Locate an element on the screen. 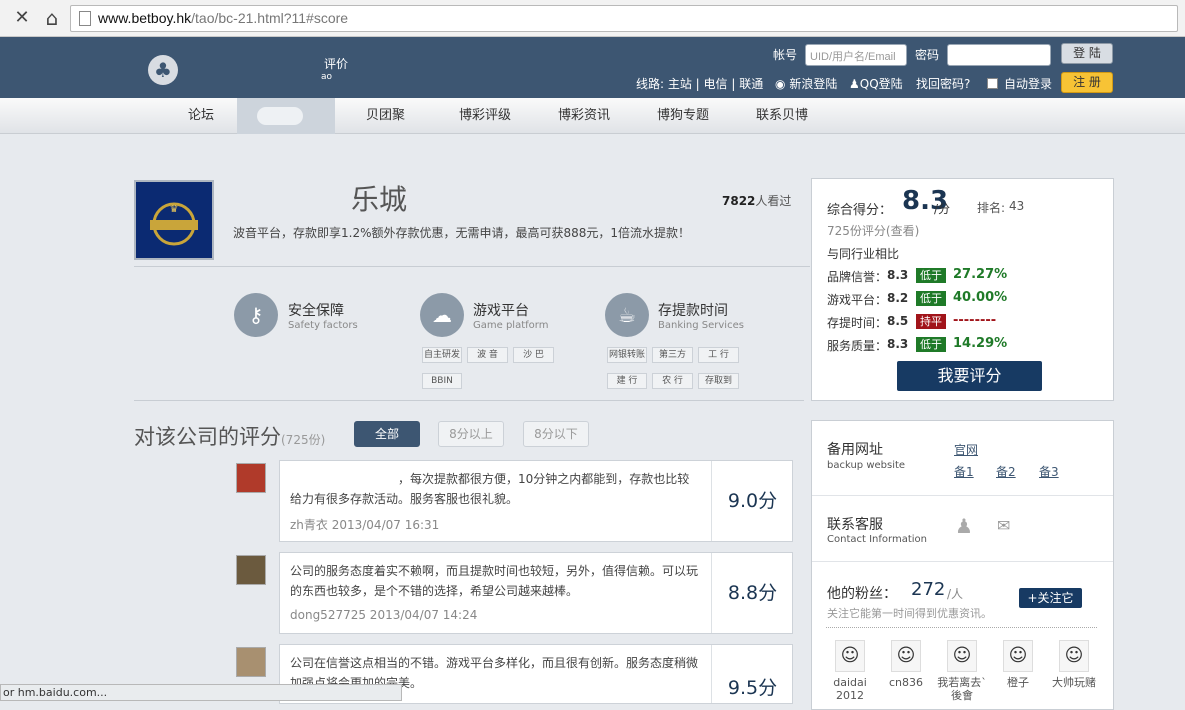 The width and height of the screenshot is (1185, 710). tag: 沙 巴 is located at coordinates (533, 355).